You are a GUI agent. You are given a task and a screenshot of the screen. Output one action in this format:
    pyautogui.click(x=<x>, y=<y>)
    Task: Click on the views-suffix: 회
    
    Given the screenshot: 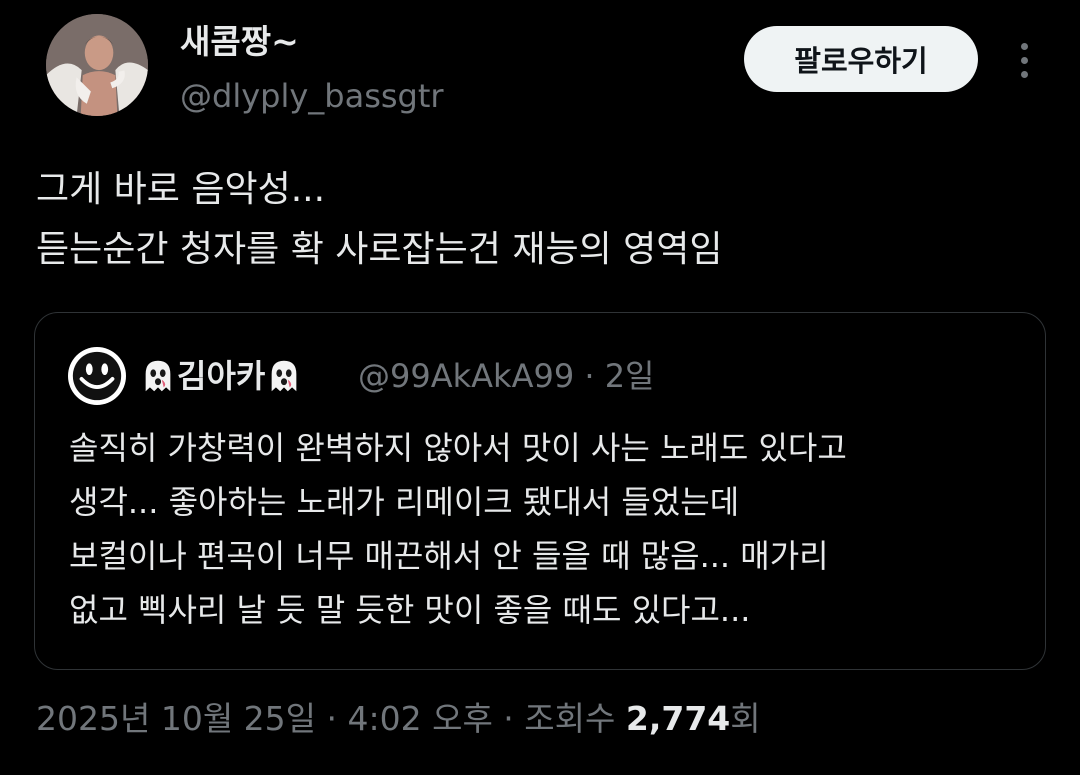 What is the action you would take?
    pyautogui.click(x=745, y=718)
    